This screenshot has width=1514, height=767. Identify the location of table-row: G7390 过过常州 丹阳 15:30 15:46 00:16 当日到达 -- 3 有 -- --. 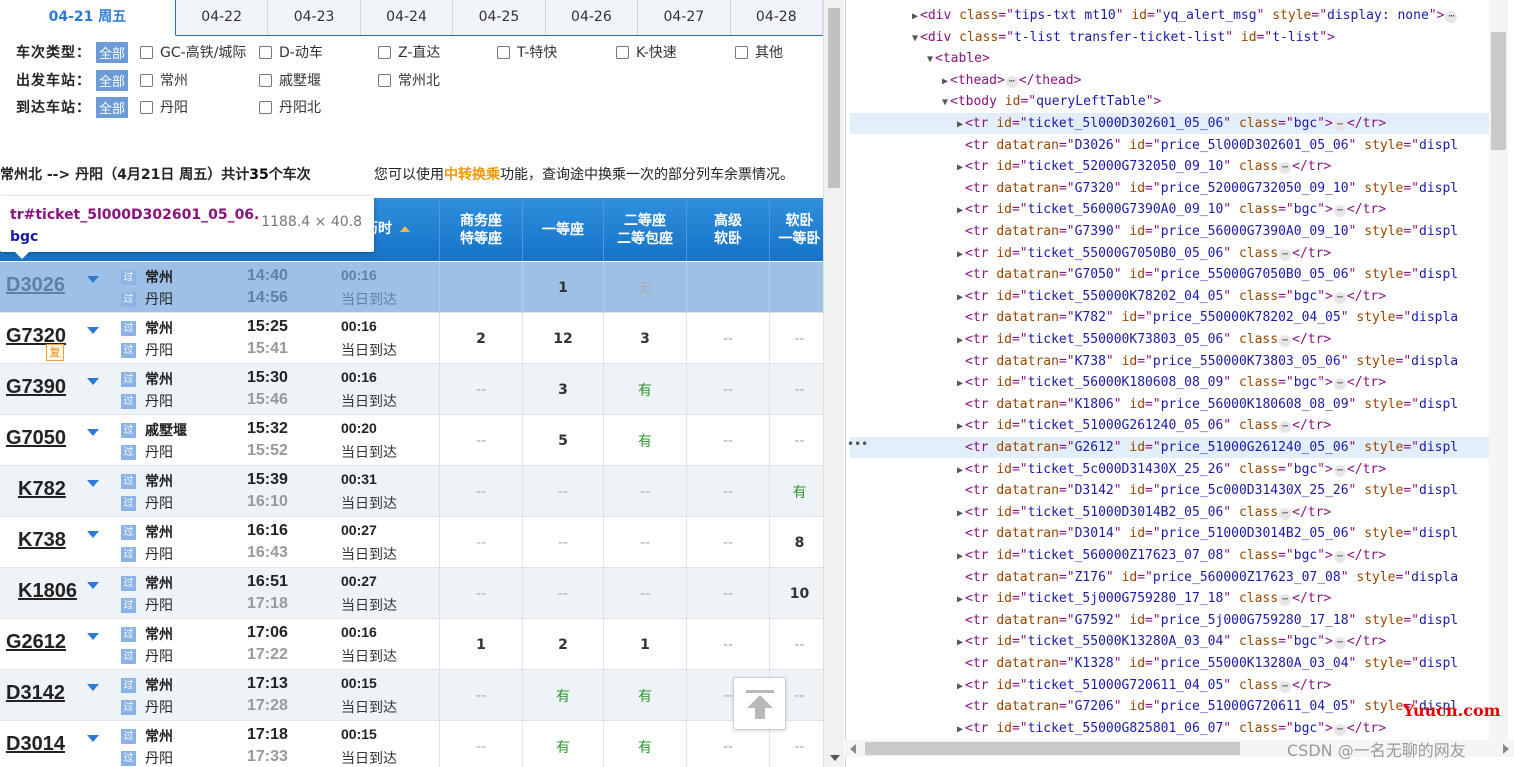
(411, 389).